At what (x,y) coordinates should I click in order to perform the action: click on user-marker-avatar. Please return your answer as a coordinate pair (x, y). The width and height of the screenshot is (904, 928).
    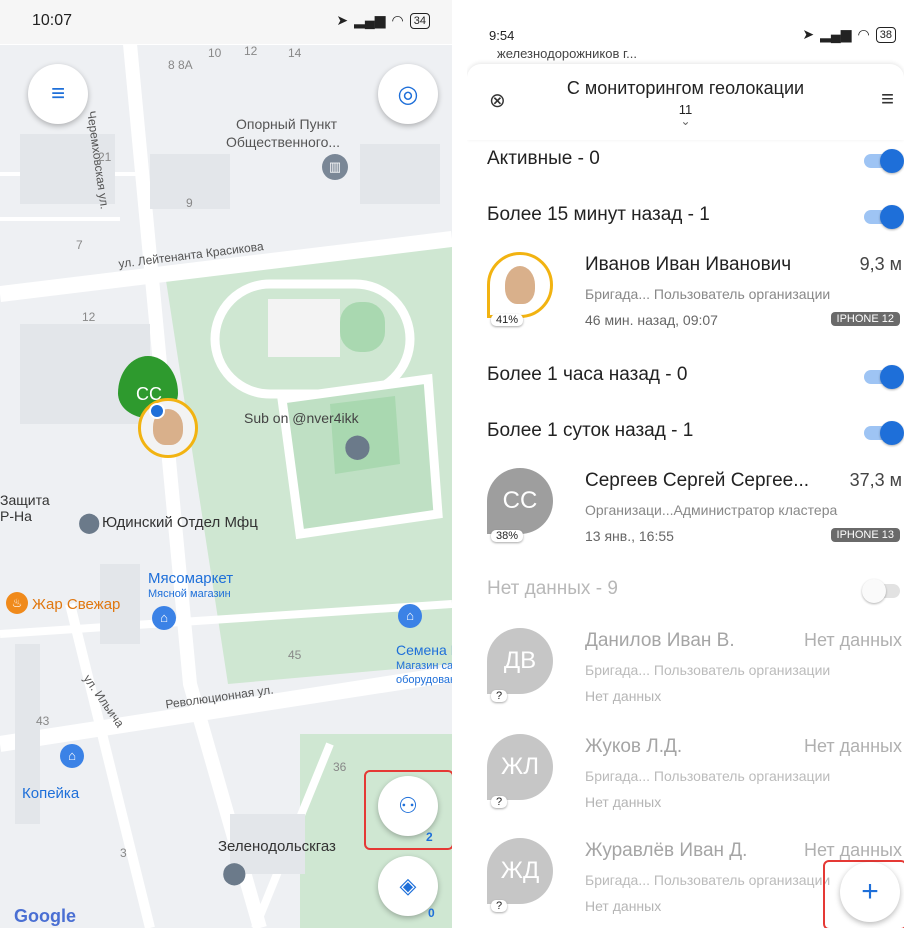
    Looking at the image, I should click on (168, 428).